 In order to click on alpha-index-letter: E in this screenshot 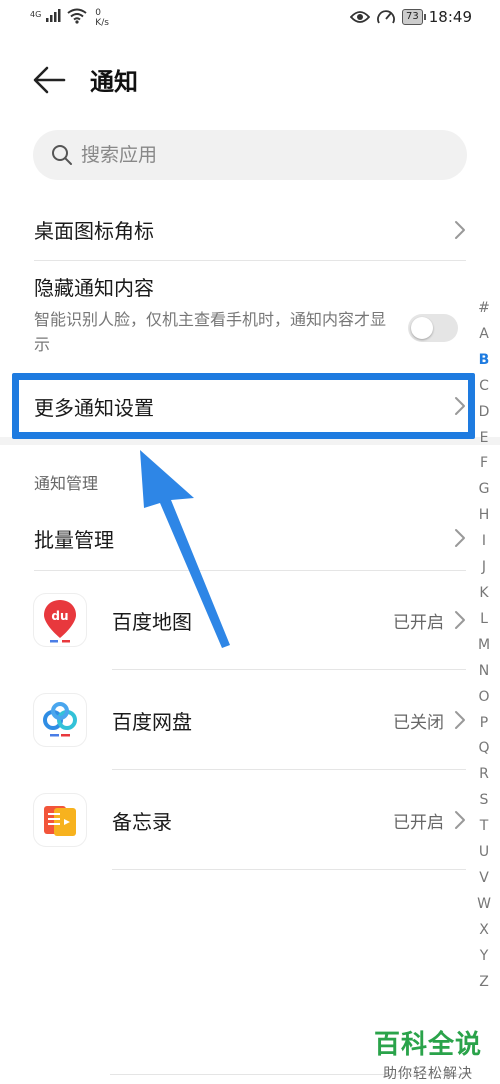, I will do `click(484, 439)`.